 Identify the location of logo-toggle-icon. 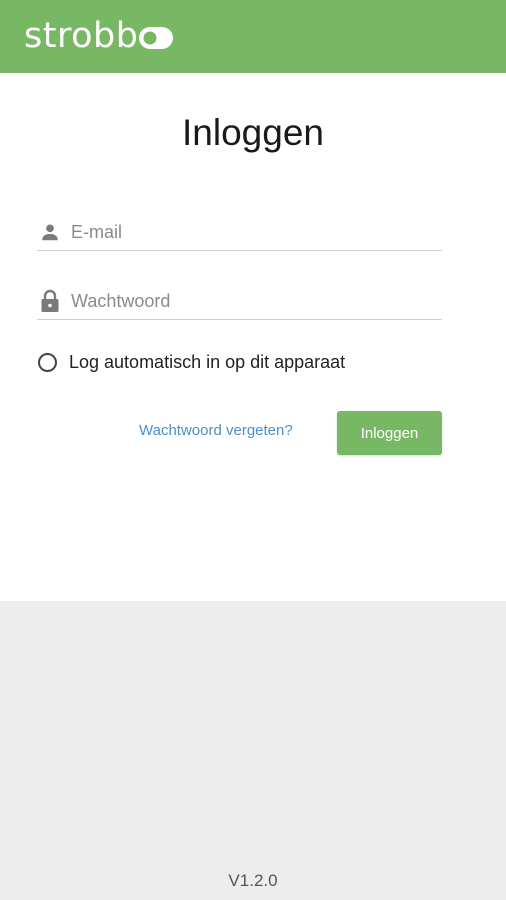
(156, 38).